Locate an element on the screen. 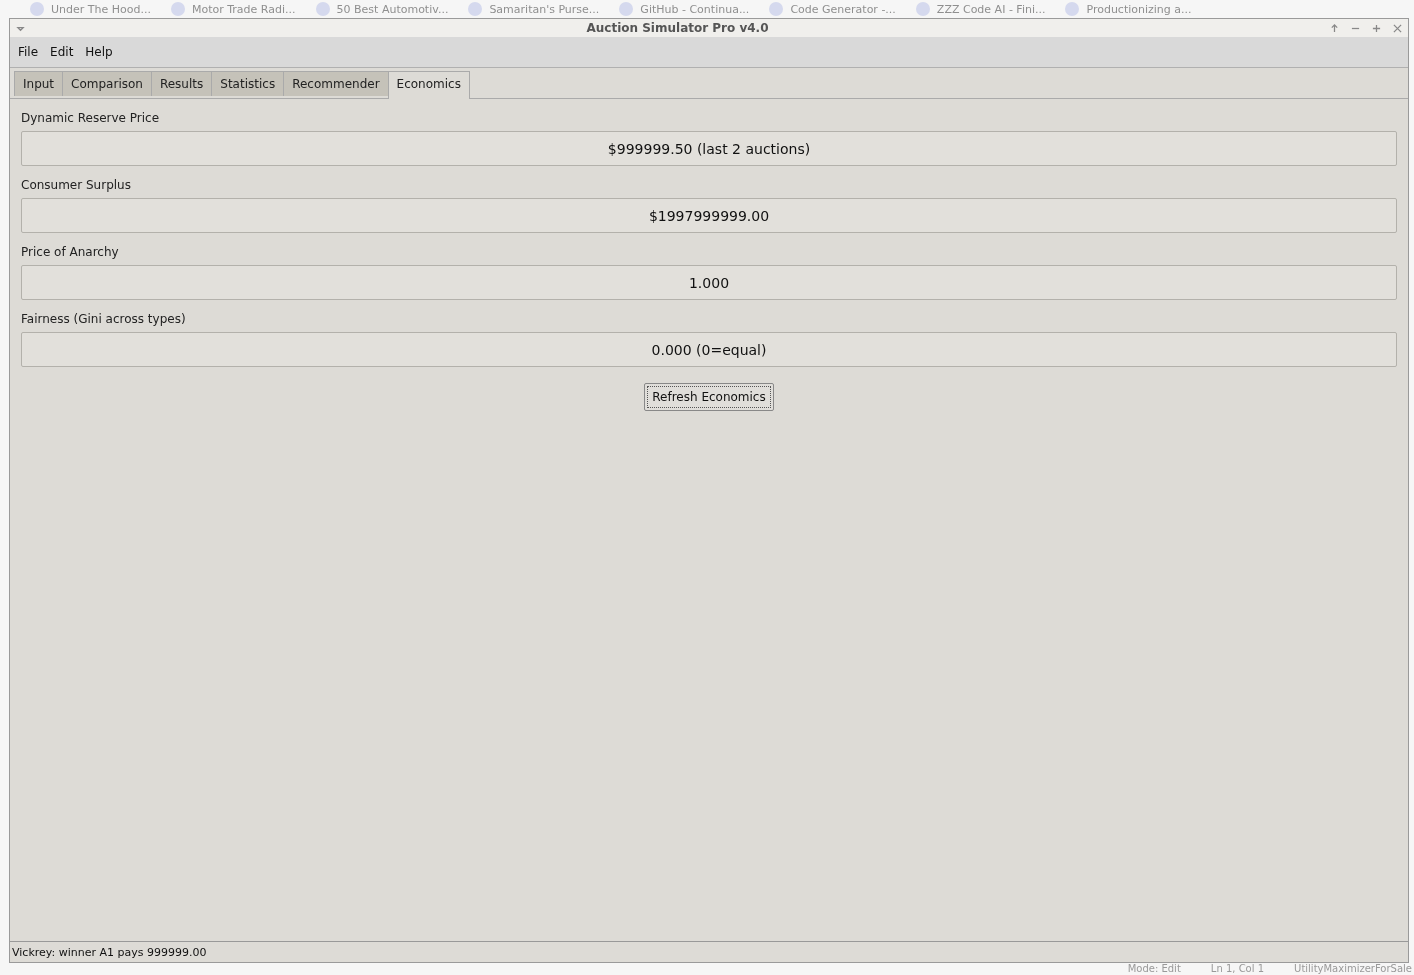  close-icon is located at coordinates (1397, 28).